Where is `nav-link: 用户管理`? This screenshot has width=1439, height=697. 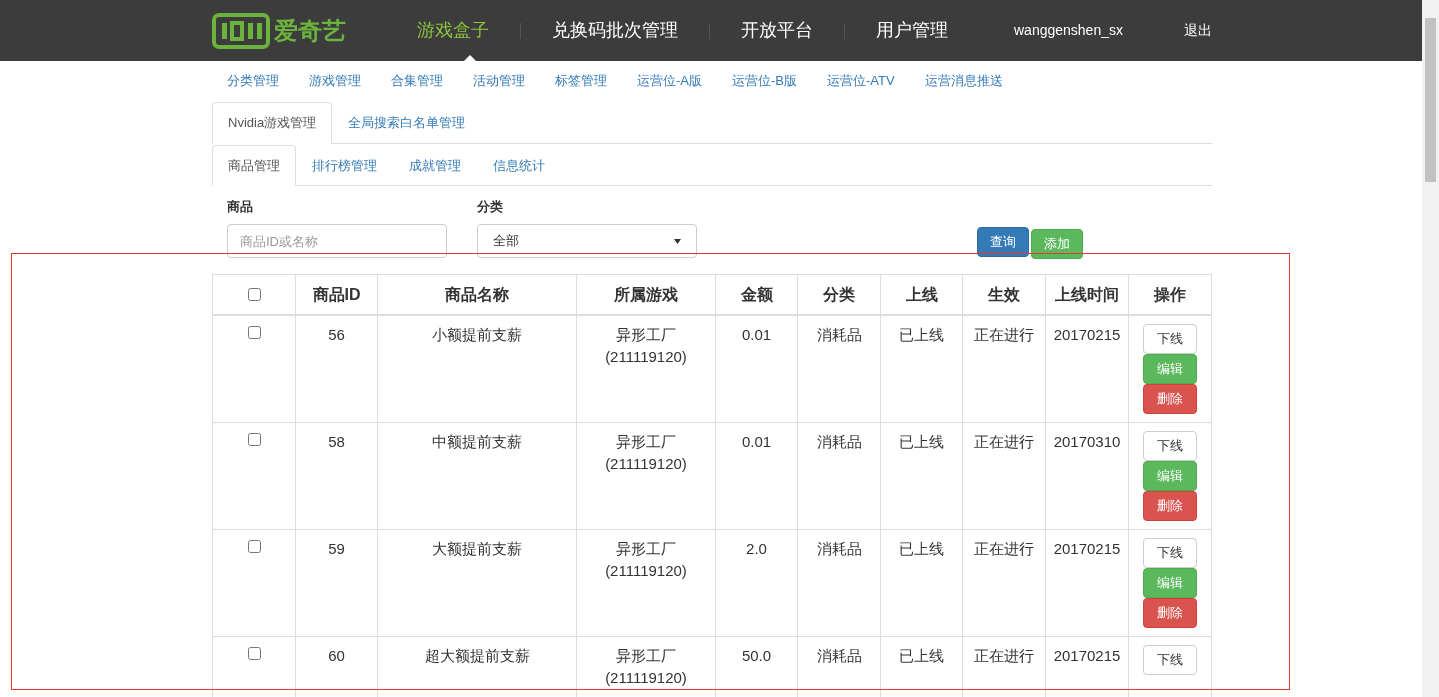
nav-link: 用户管理 is located at coordinates (912, 30).